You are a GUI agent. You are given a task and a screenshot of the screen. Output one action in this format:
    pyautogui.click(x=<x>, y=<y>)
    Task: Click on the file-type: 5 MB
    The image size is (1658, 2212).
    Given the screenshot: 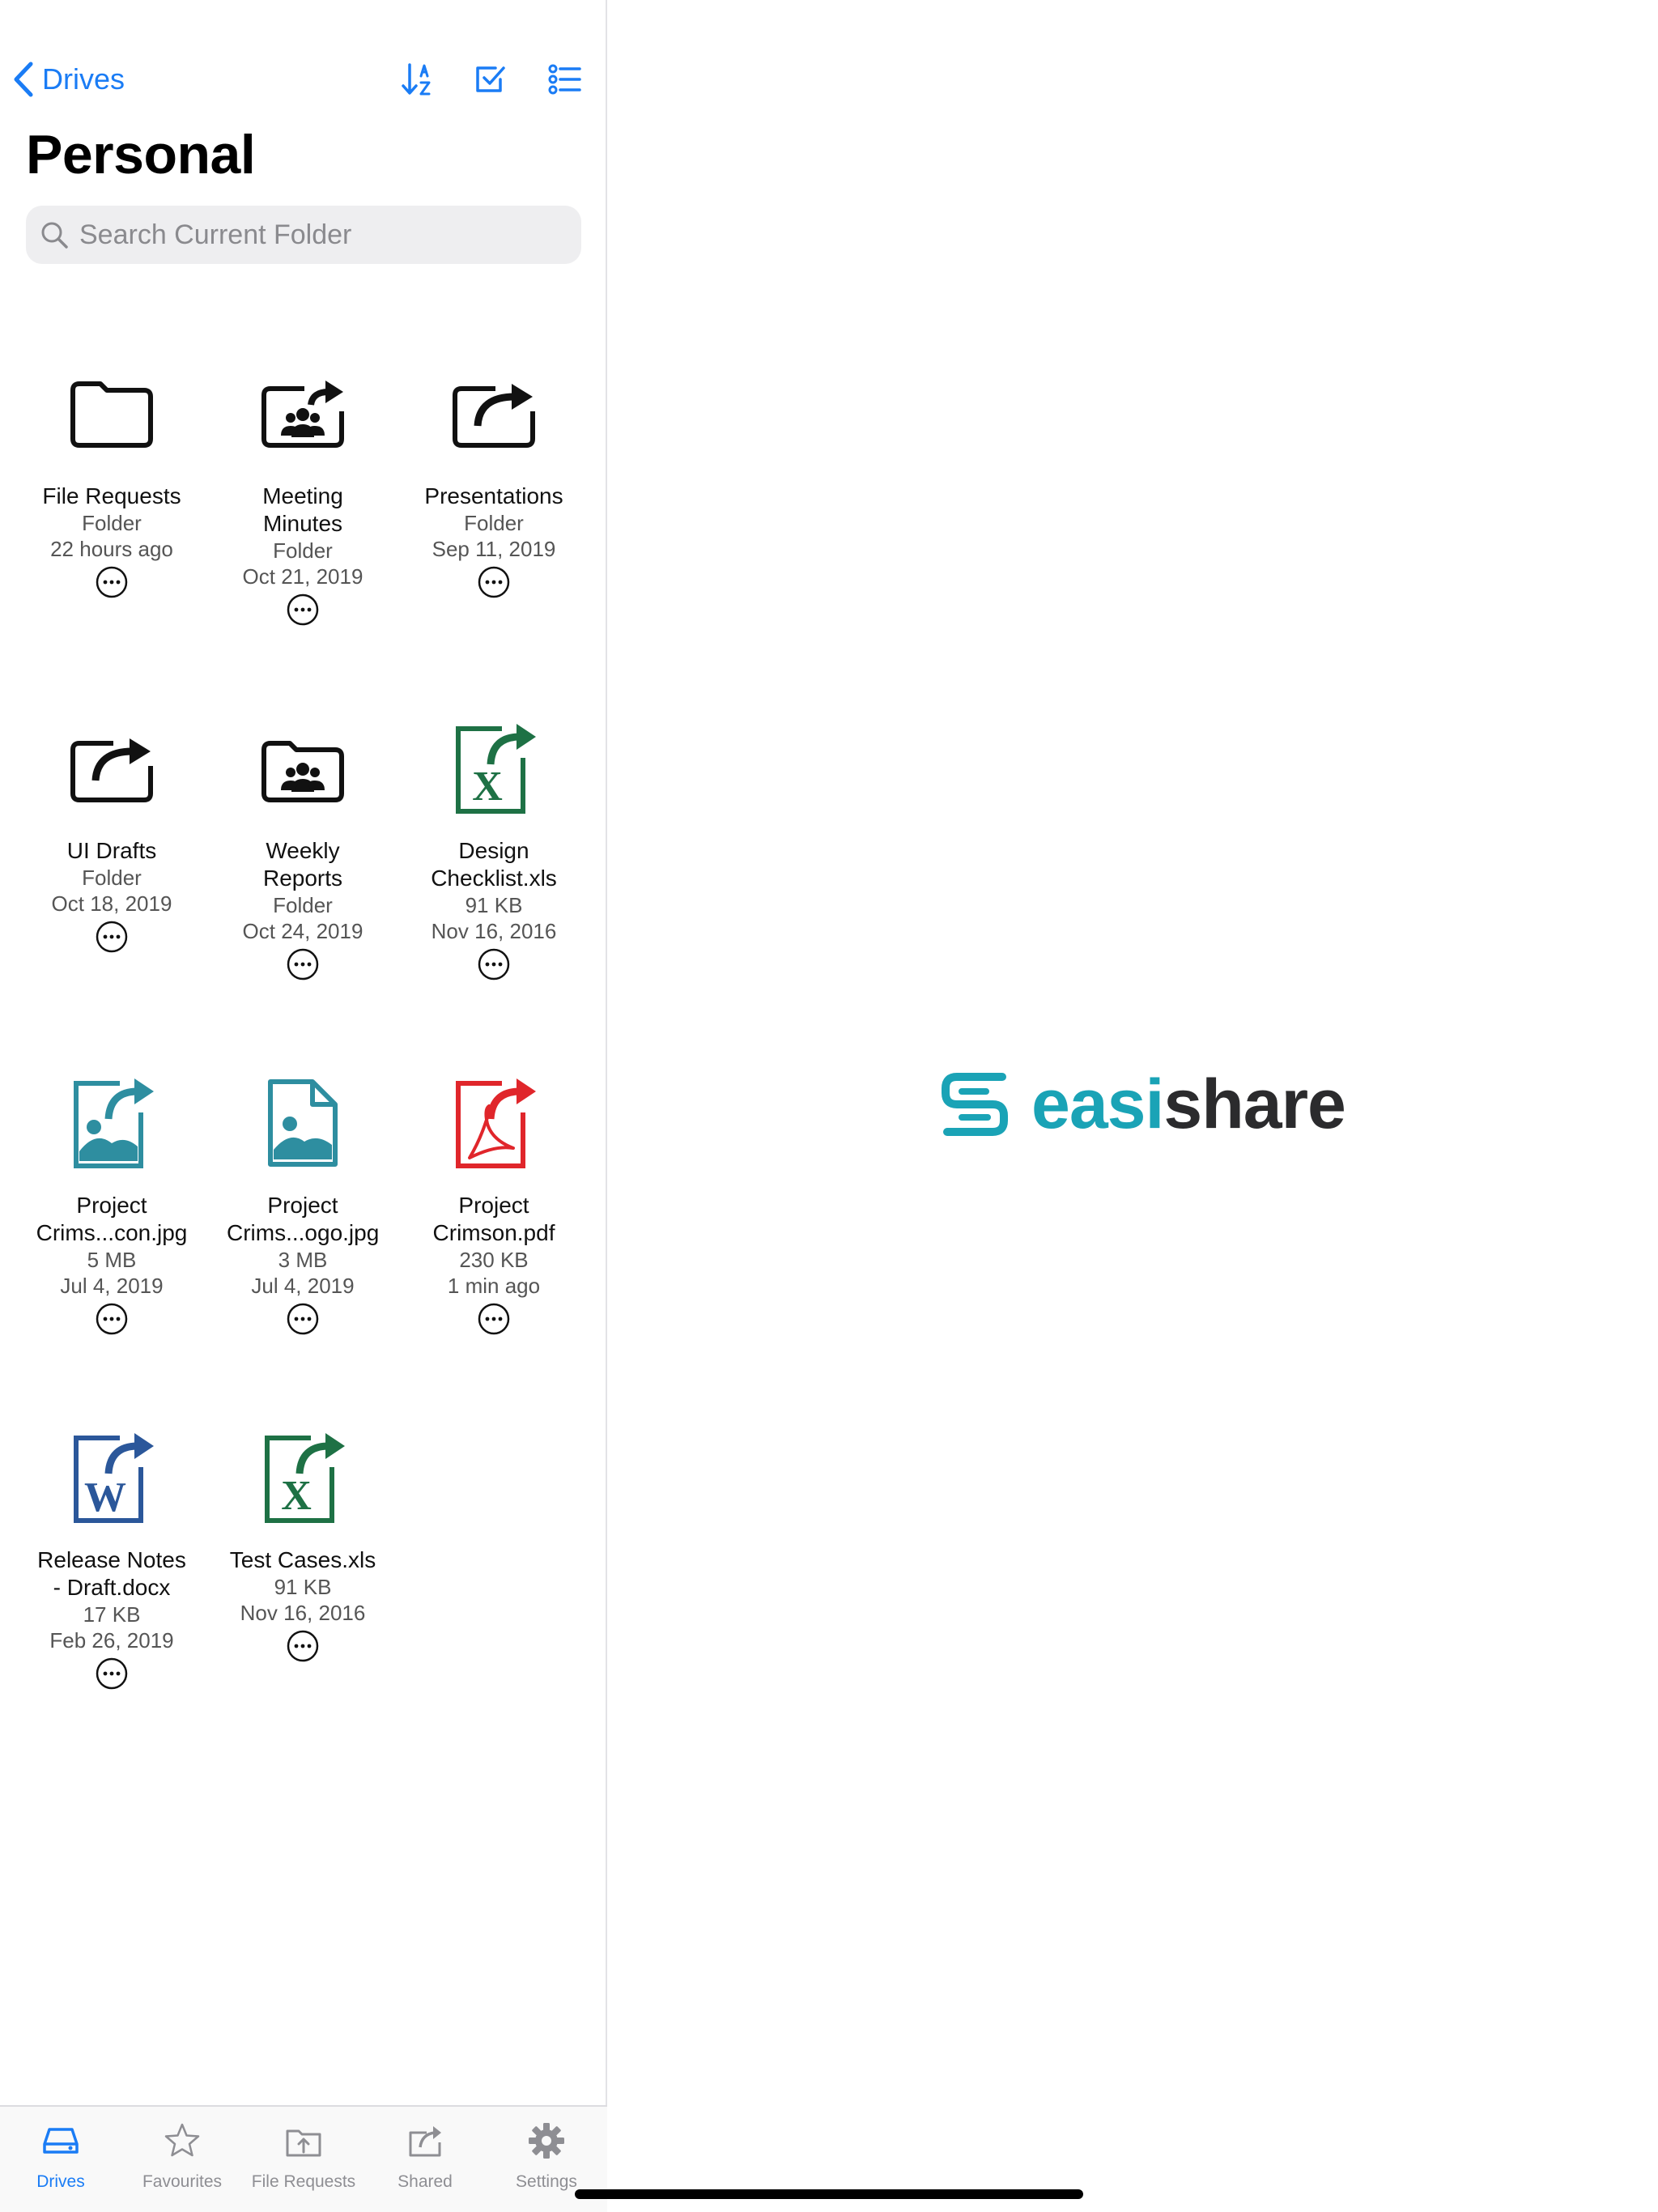 What is the action you would take?
    pyautogui.click(x=112, y=1260)
    